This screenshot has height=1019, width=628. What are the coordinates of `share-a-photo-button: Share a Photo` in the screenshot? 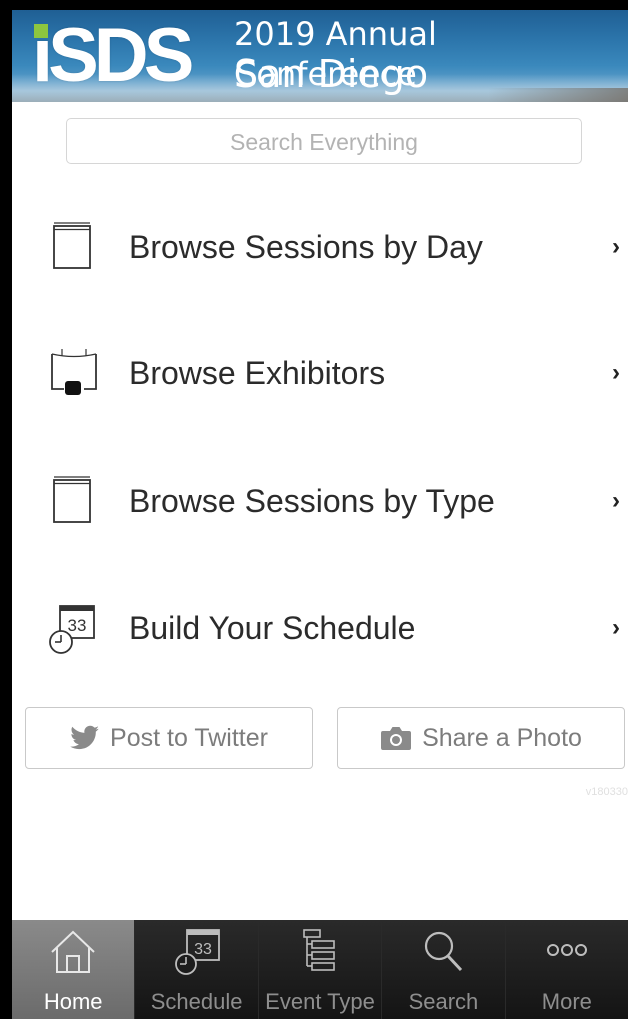 It's located at (481, 738).